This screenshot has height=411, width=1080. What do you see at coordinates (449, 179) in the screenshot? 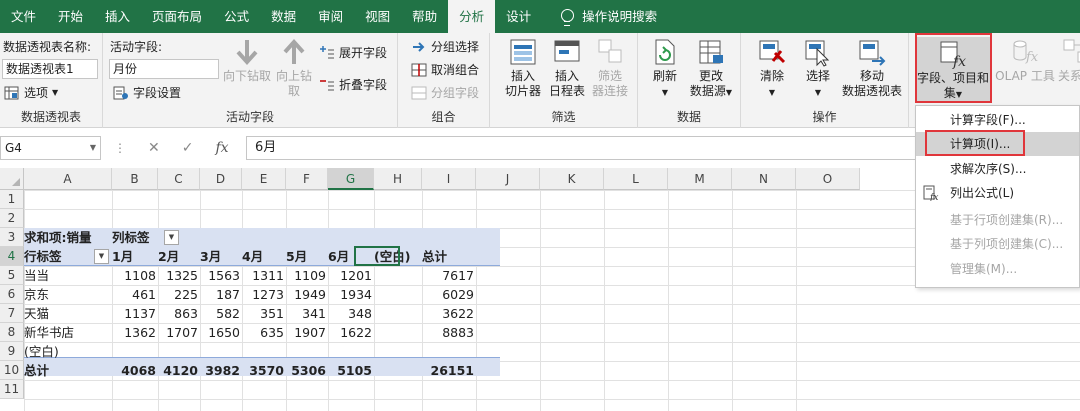
I see `column-header-i: I` at bounding box center [449, 179].